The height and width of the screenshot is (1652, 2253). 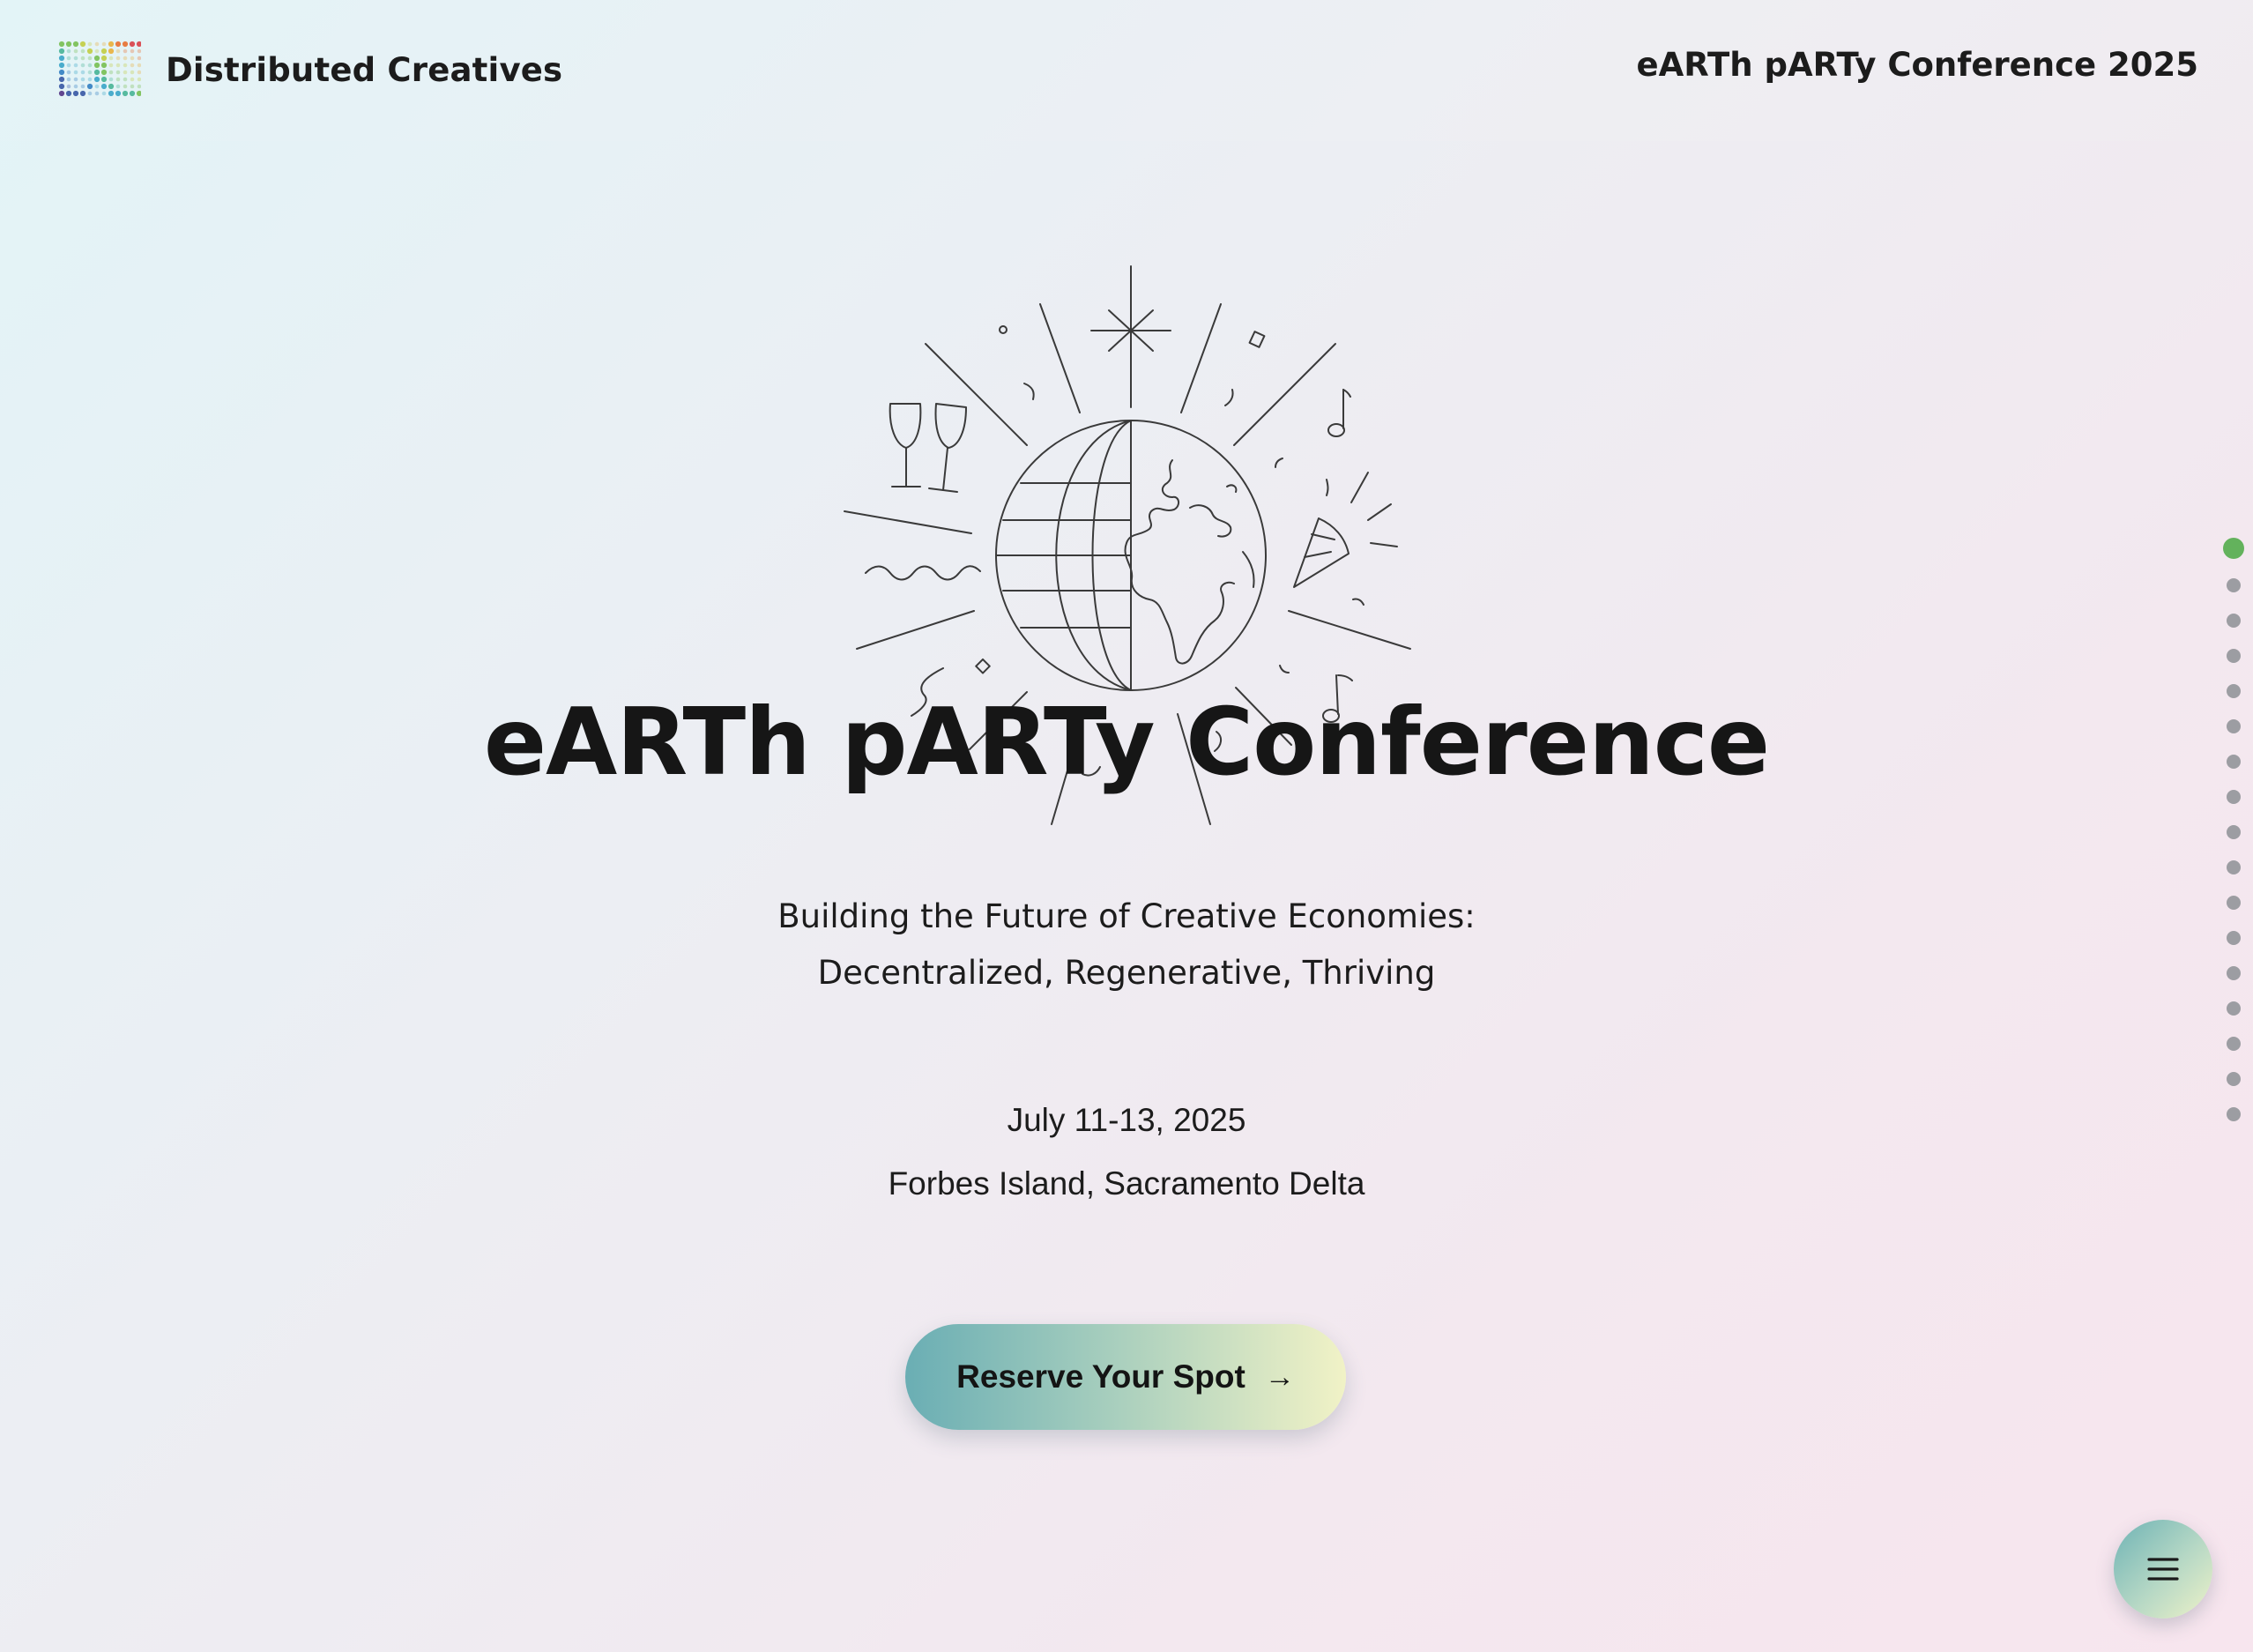 I want to click on brand: Distributed Creatives, so click(x=309, y=69).